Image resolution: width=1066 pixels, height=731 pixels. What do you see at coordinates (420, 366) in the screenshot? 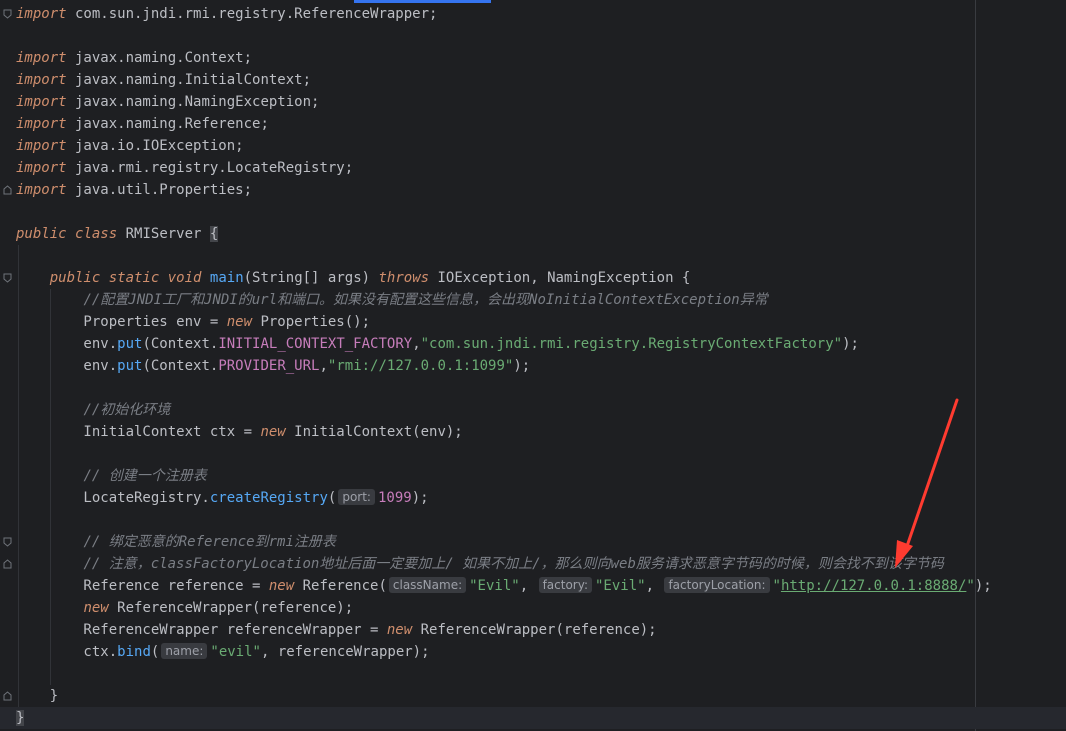
I see `string-token: "rmi://127.0.0.1:1099"` at bounding box center [420, 366].